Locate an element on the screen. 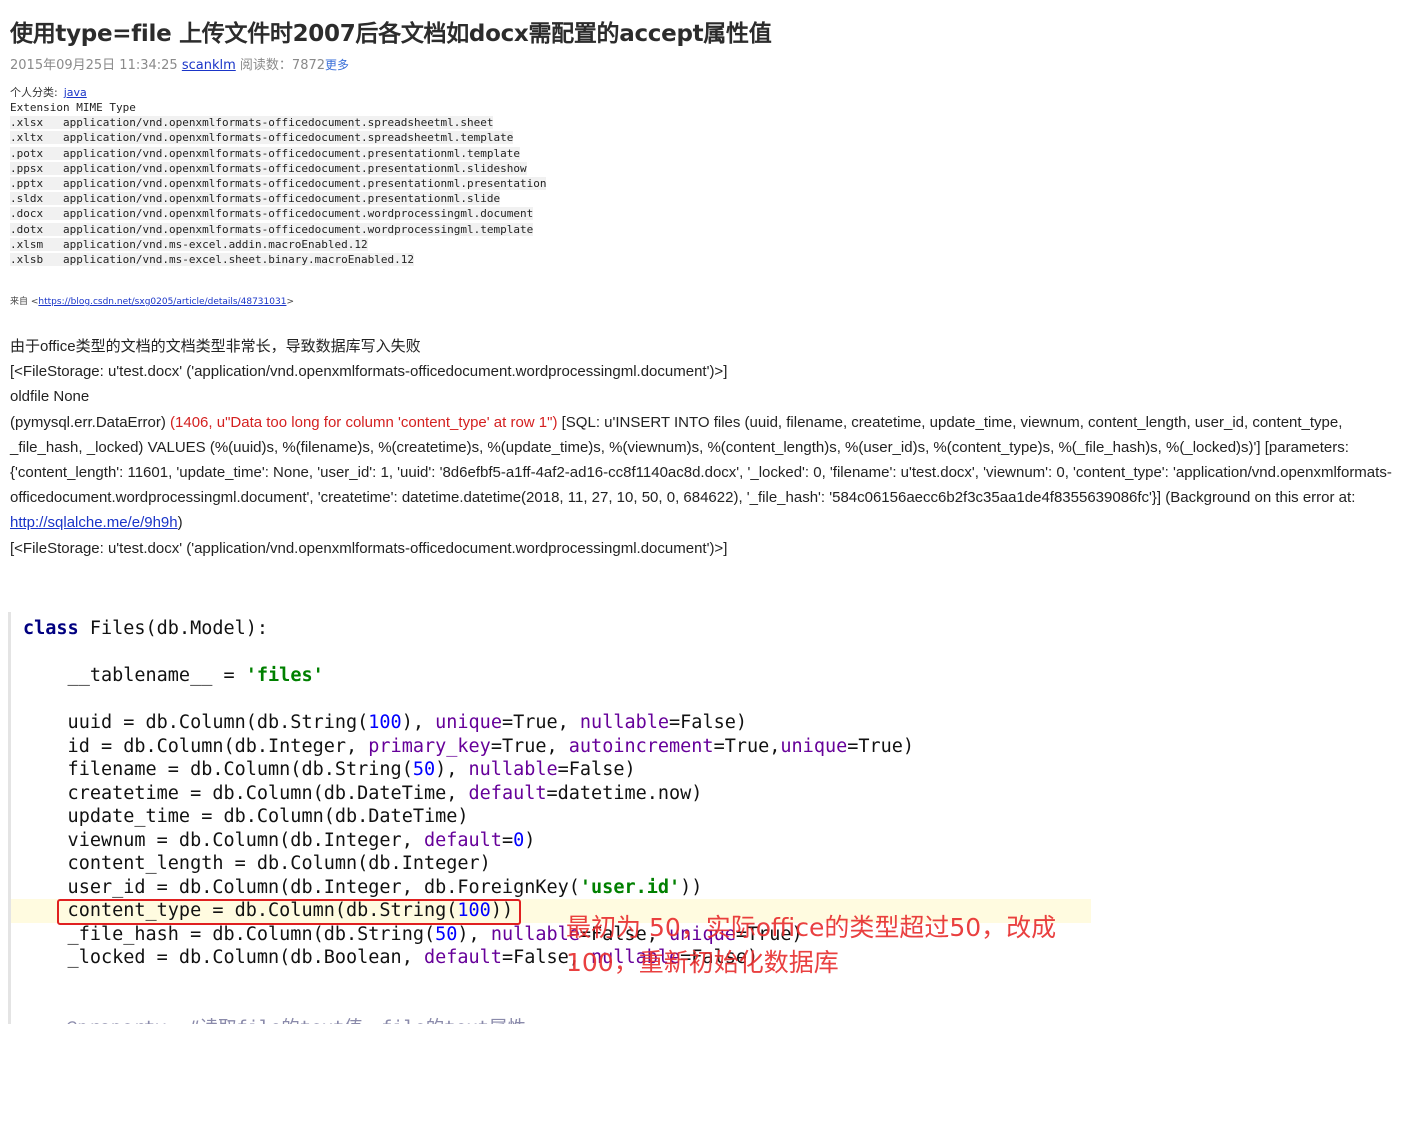 Image resolution: width=1424 pixels, height=1134 pixels. annotation-note: 最初为 50，实际office的类型超过50，改成 100，重新初始化数据库 is located at coordinates (811, 945).